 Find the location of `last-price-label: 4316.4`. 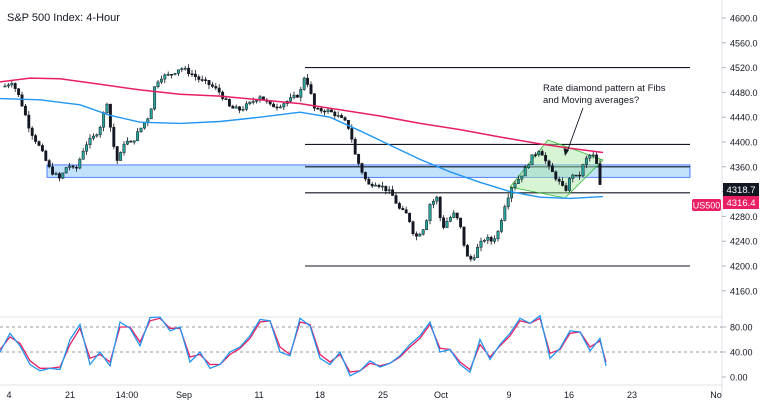

last-price-label: 4316.4 is located at coordinates (741, 202).